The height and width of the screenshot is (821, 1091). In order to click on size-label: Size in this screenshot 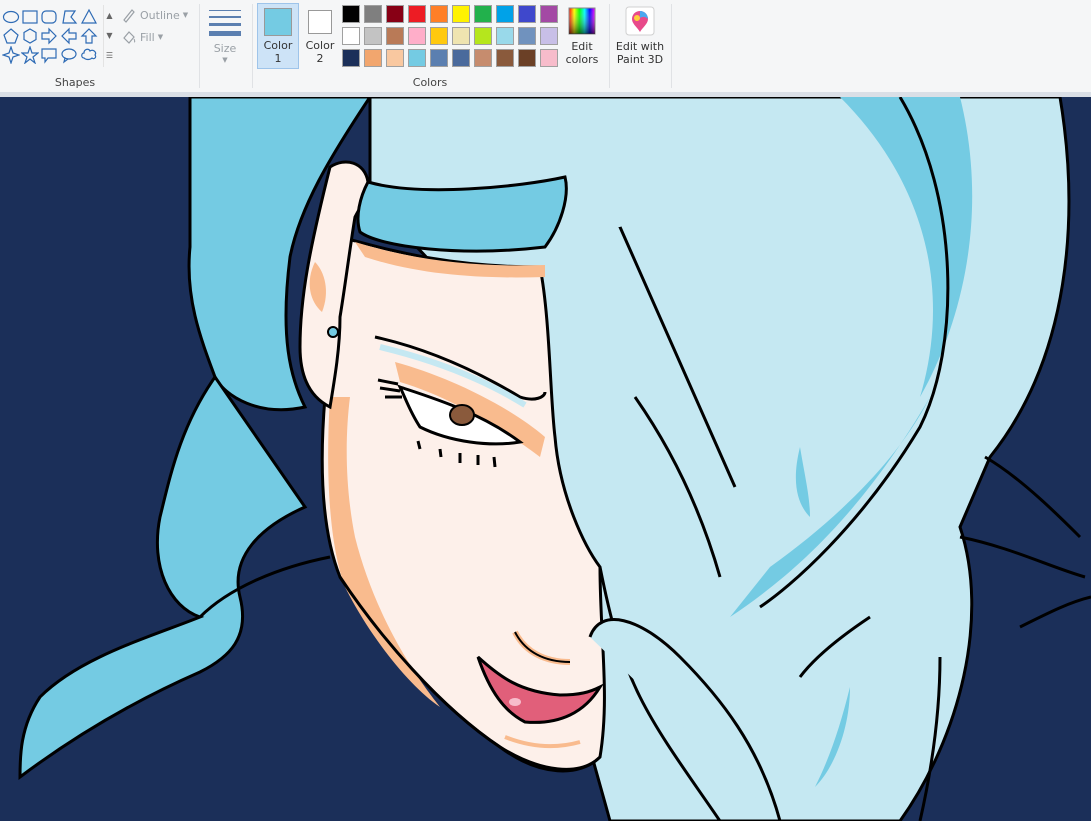, I will do `click(225, 48)`.